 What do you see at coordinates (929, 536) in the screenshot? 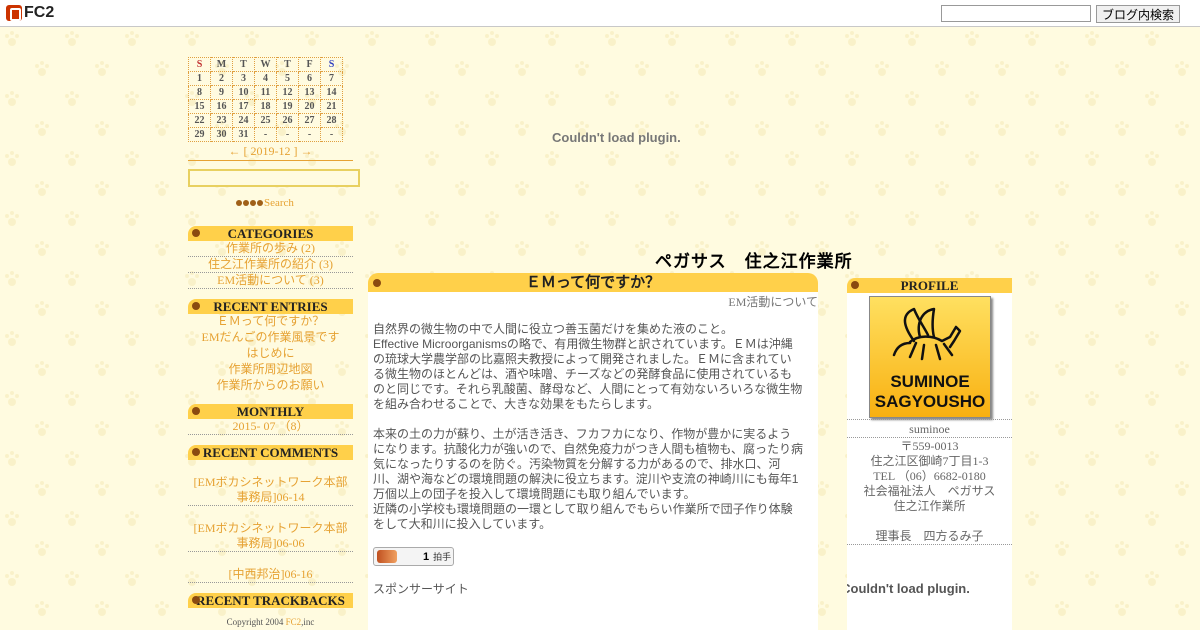
I see `profile-chief: 理事長 四方るみ子` at bounding box center [929, 536].